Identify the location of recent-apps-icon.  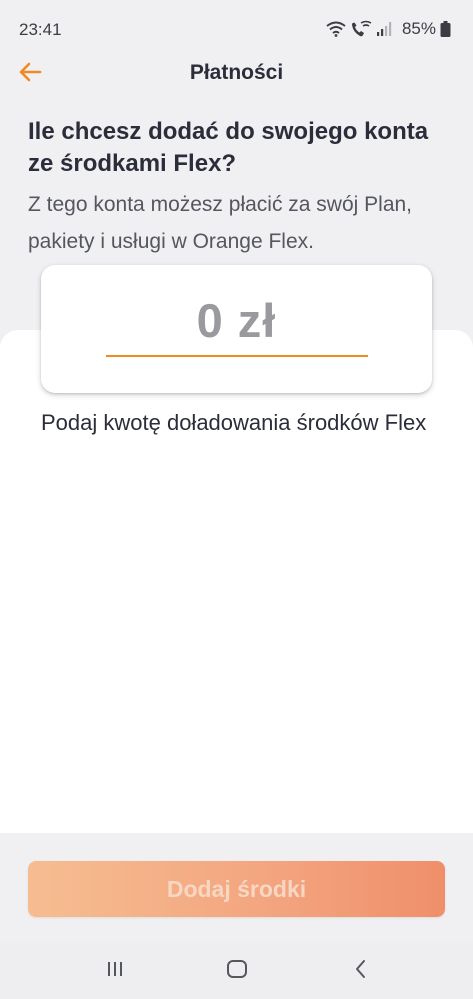
(115, 971).